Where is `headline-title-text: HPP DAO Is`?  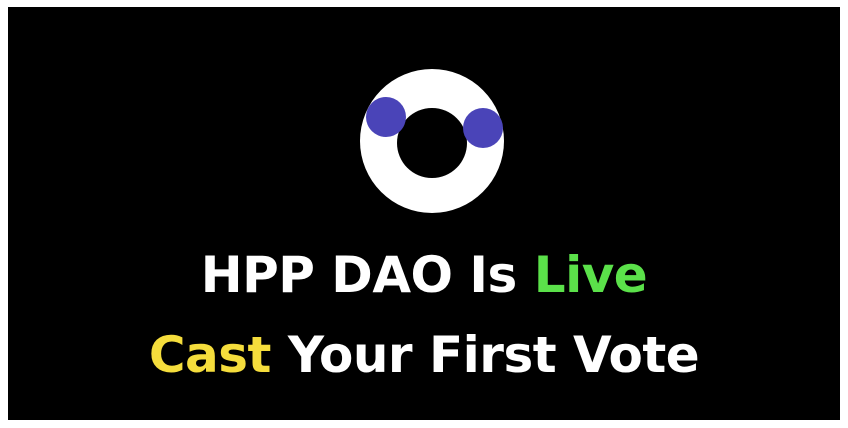
headline-title-text: HPP DAO Is is located at coordinates (367, 275).